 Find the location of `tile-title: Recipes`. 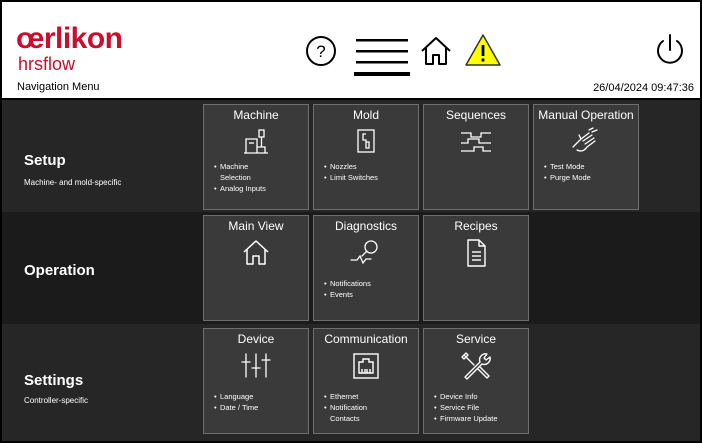

tile-title: Recipes is located at coordinates (476, 226).